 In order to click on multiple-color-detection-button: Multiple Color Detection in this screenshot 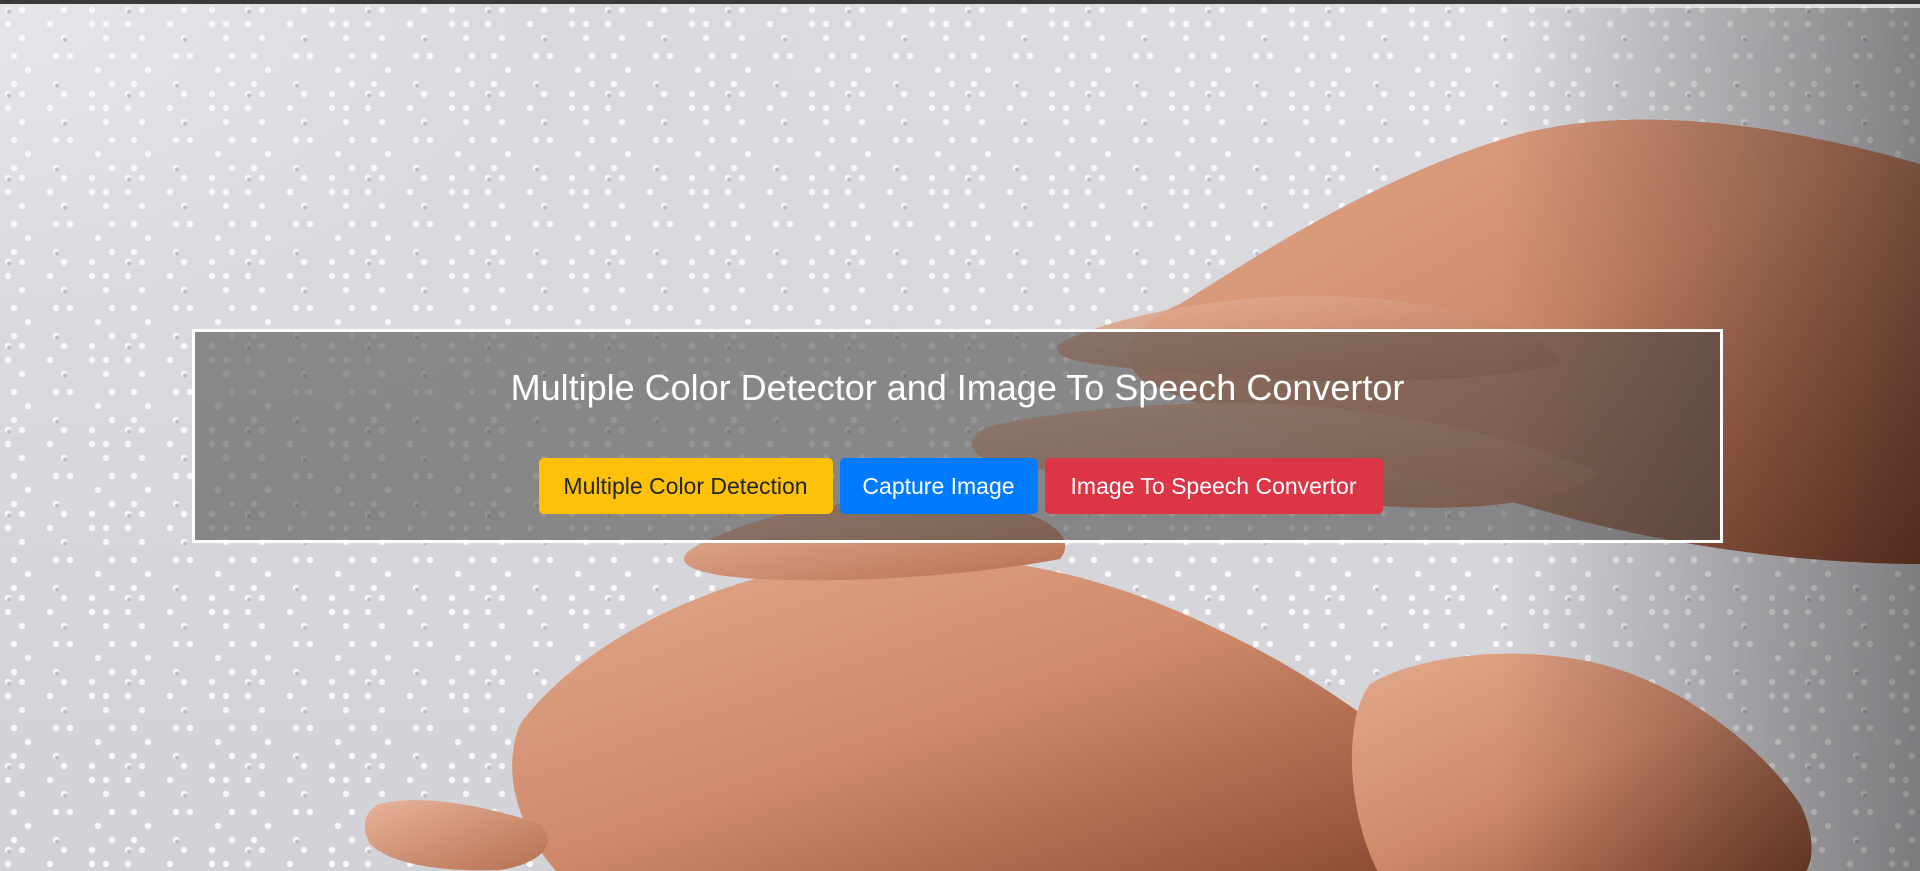, I will do `click(685, 486)`.